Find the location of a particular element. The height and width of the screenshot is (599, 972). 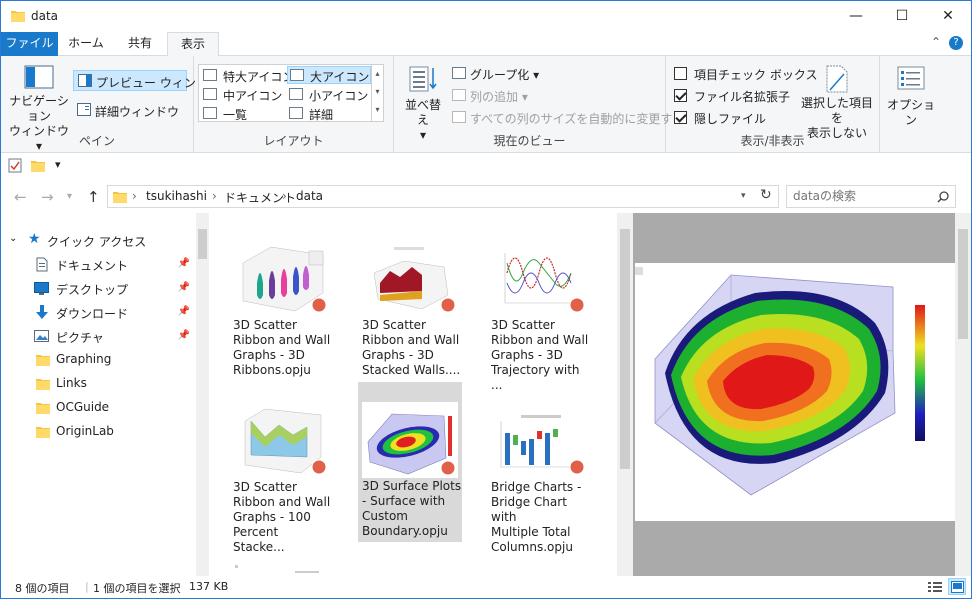

l-icons-icon is located at coordinates (297, 75).